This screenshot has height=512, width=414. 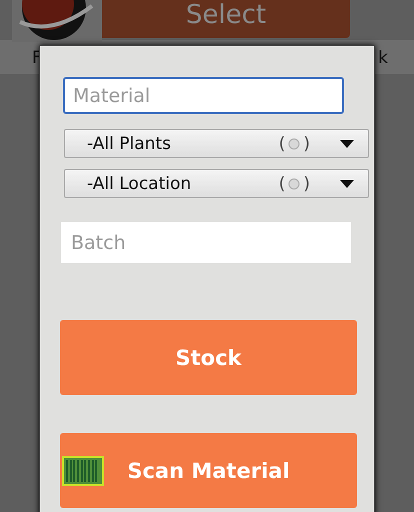 What do you see at coordinates (206, 242) in the screenshot?
I see `batch-field: Batch` at bounding box center [206, 242].